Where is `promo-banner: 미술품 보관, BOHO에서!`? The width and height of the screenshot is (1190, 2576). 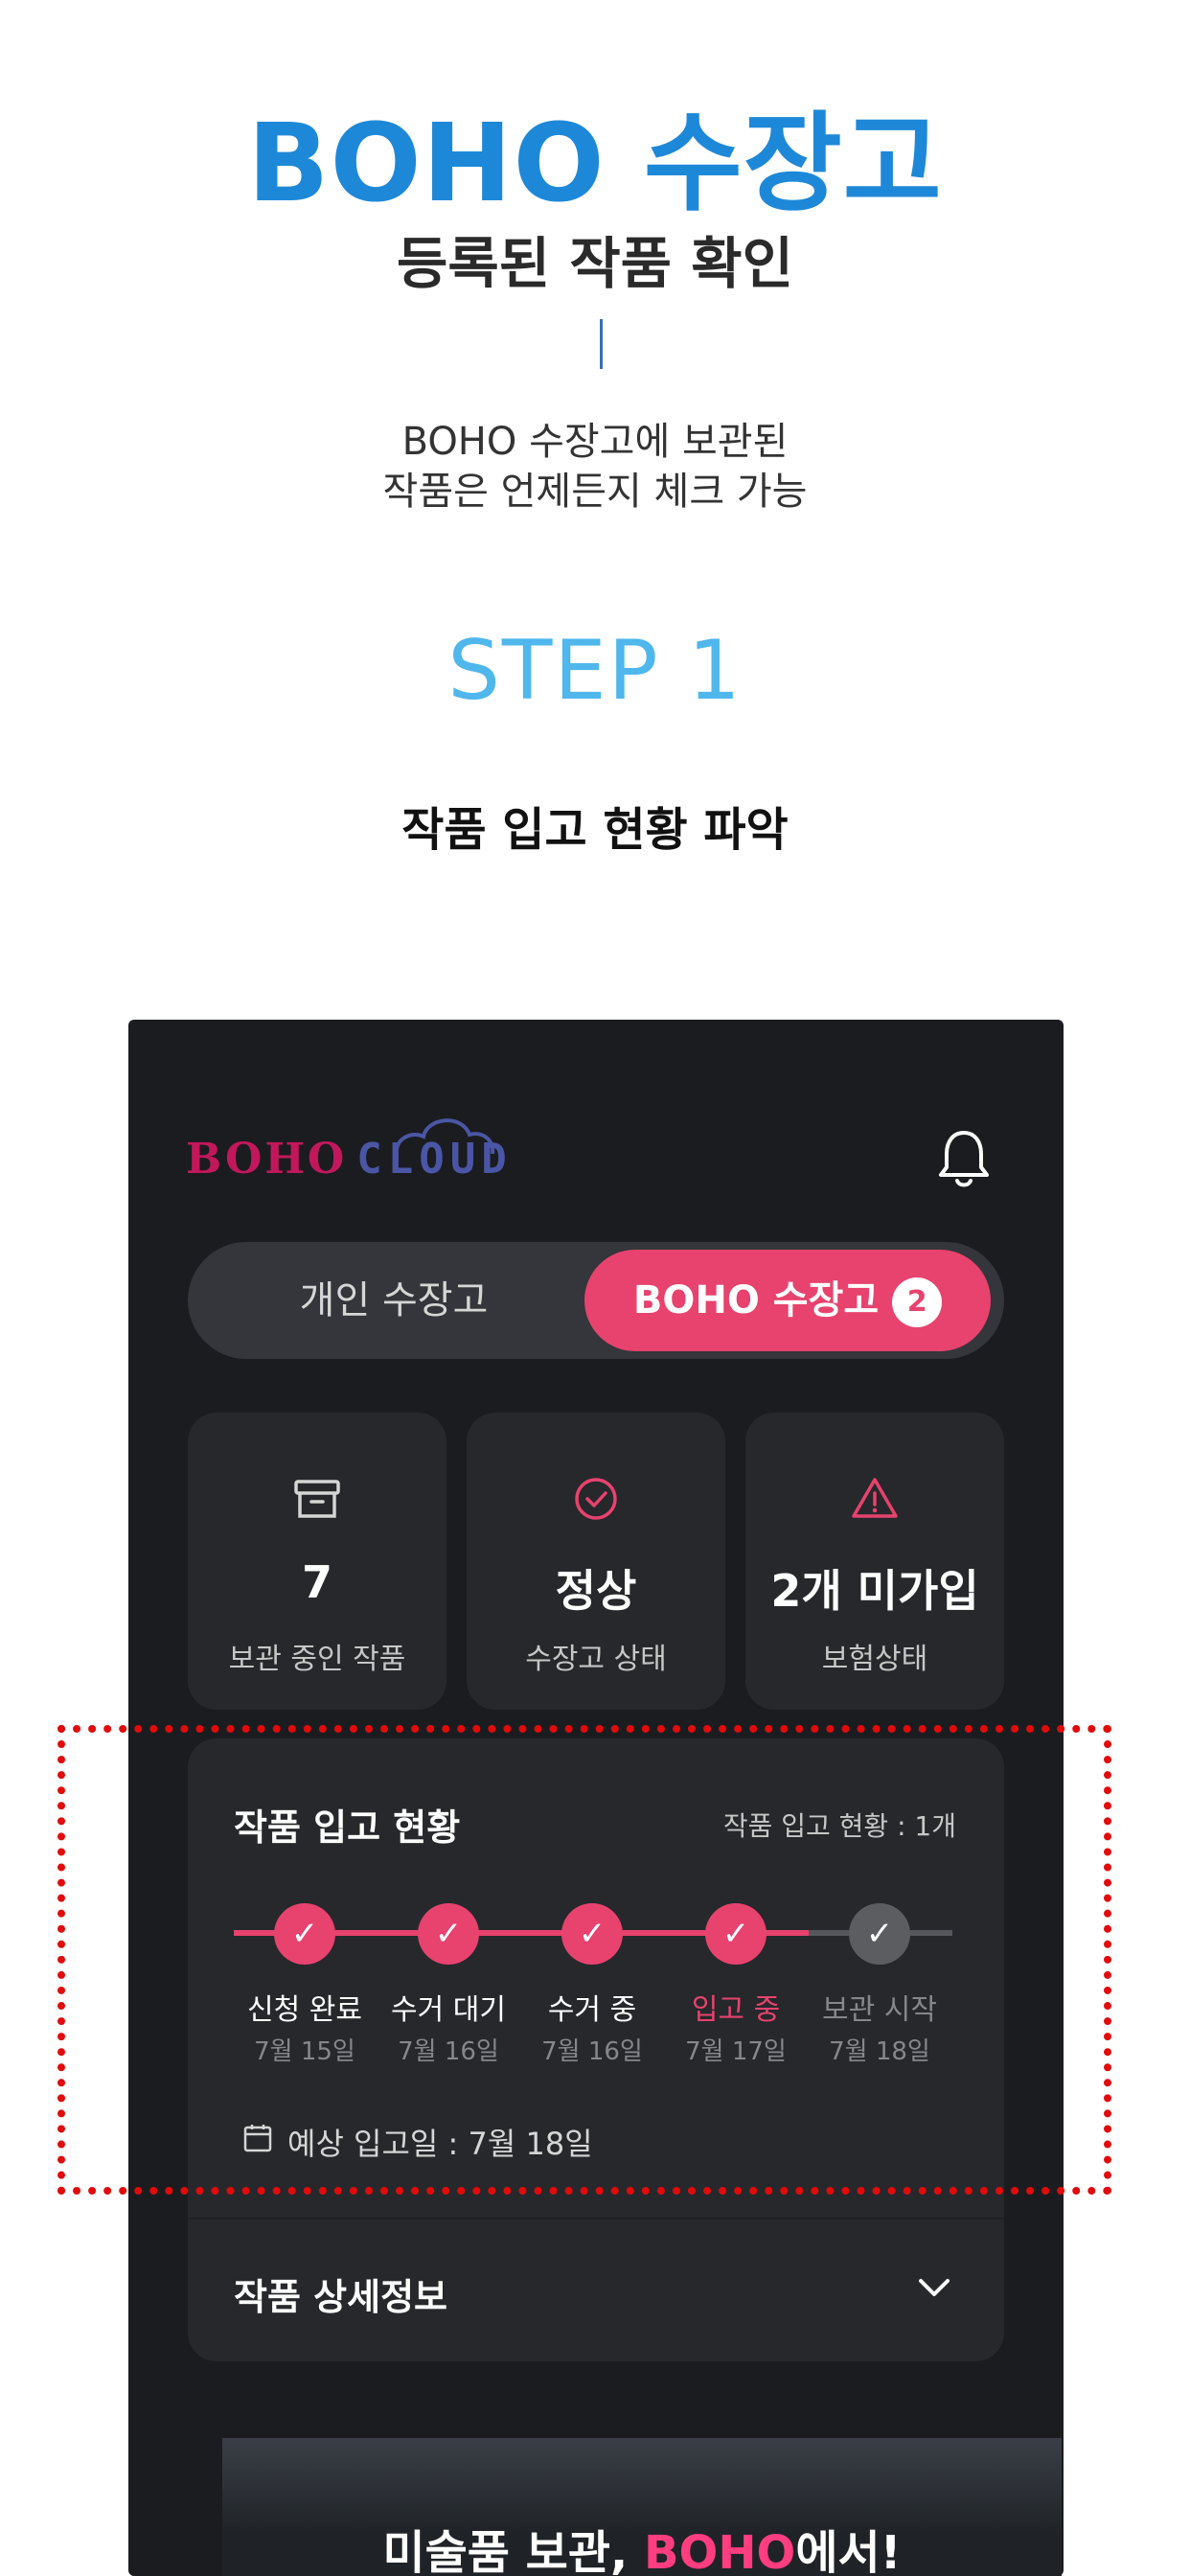 promo-banner: 미술품 보관, BOHO에서! is located at coordinates (642, 2507).